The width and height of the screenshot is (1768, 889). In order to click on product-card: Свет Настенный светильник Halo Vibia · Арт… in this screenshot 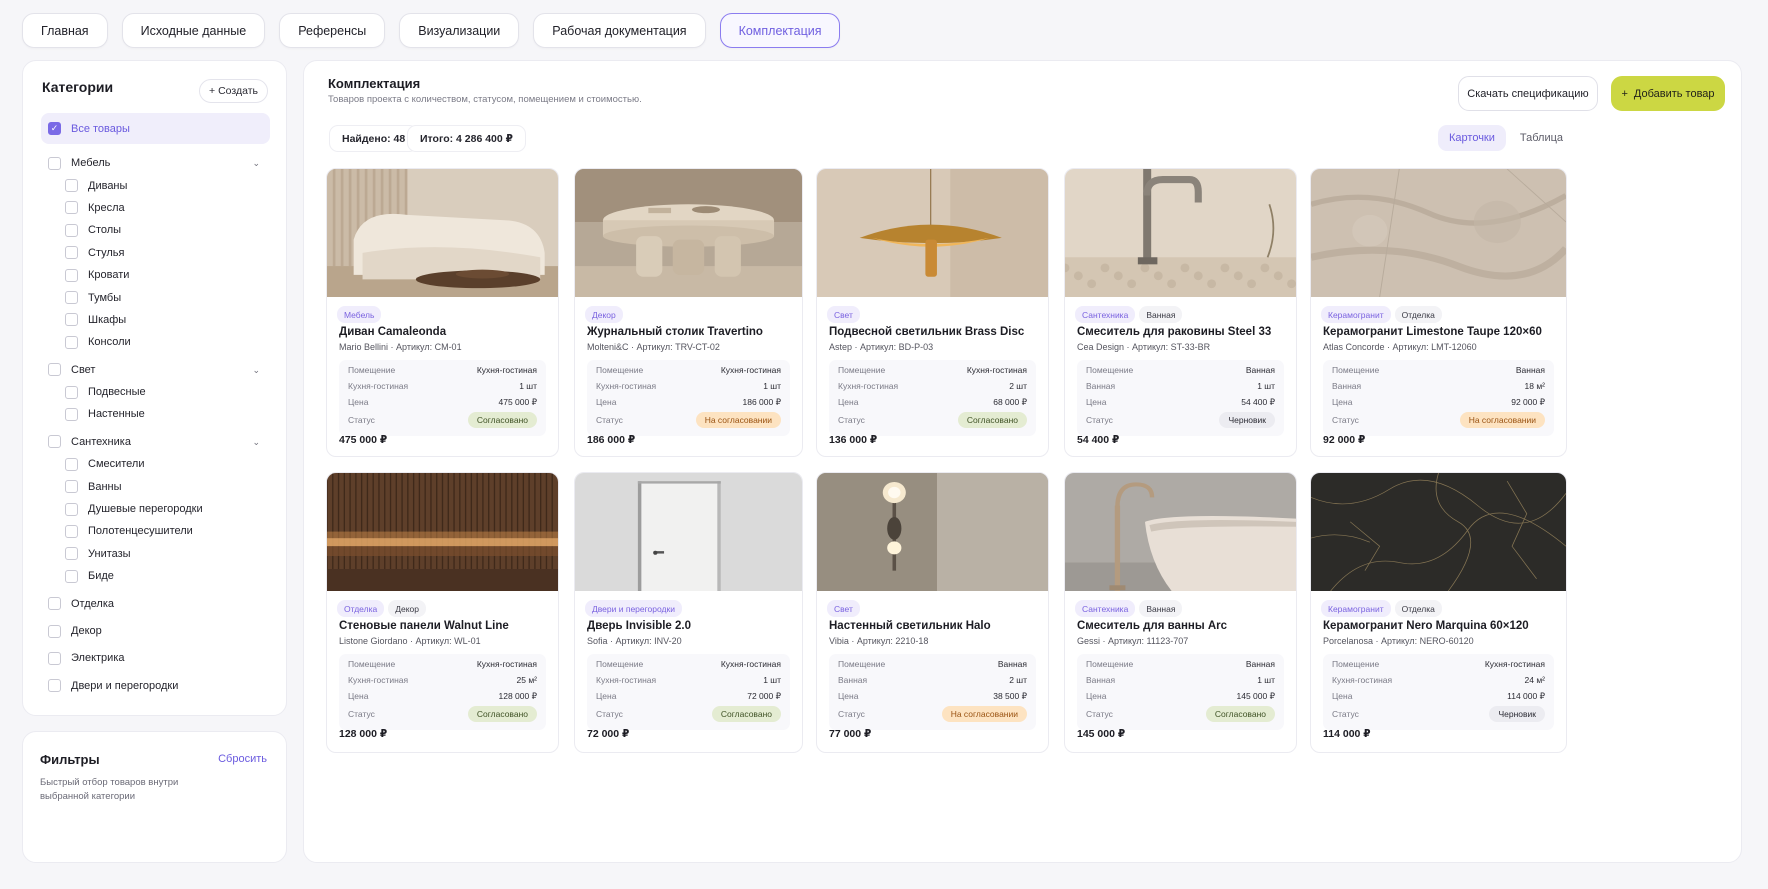, I will do `click(932, 612)`.